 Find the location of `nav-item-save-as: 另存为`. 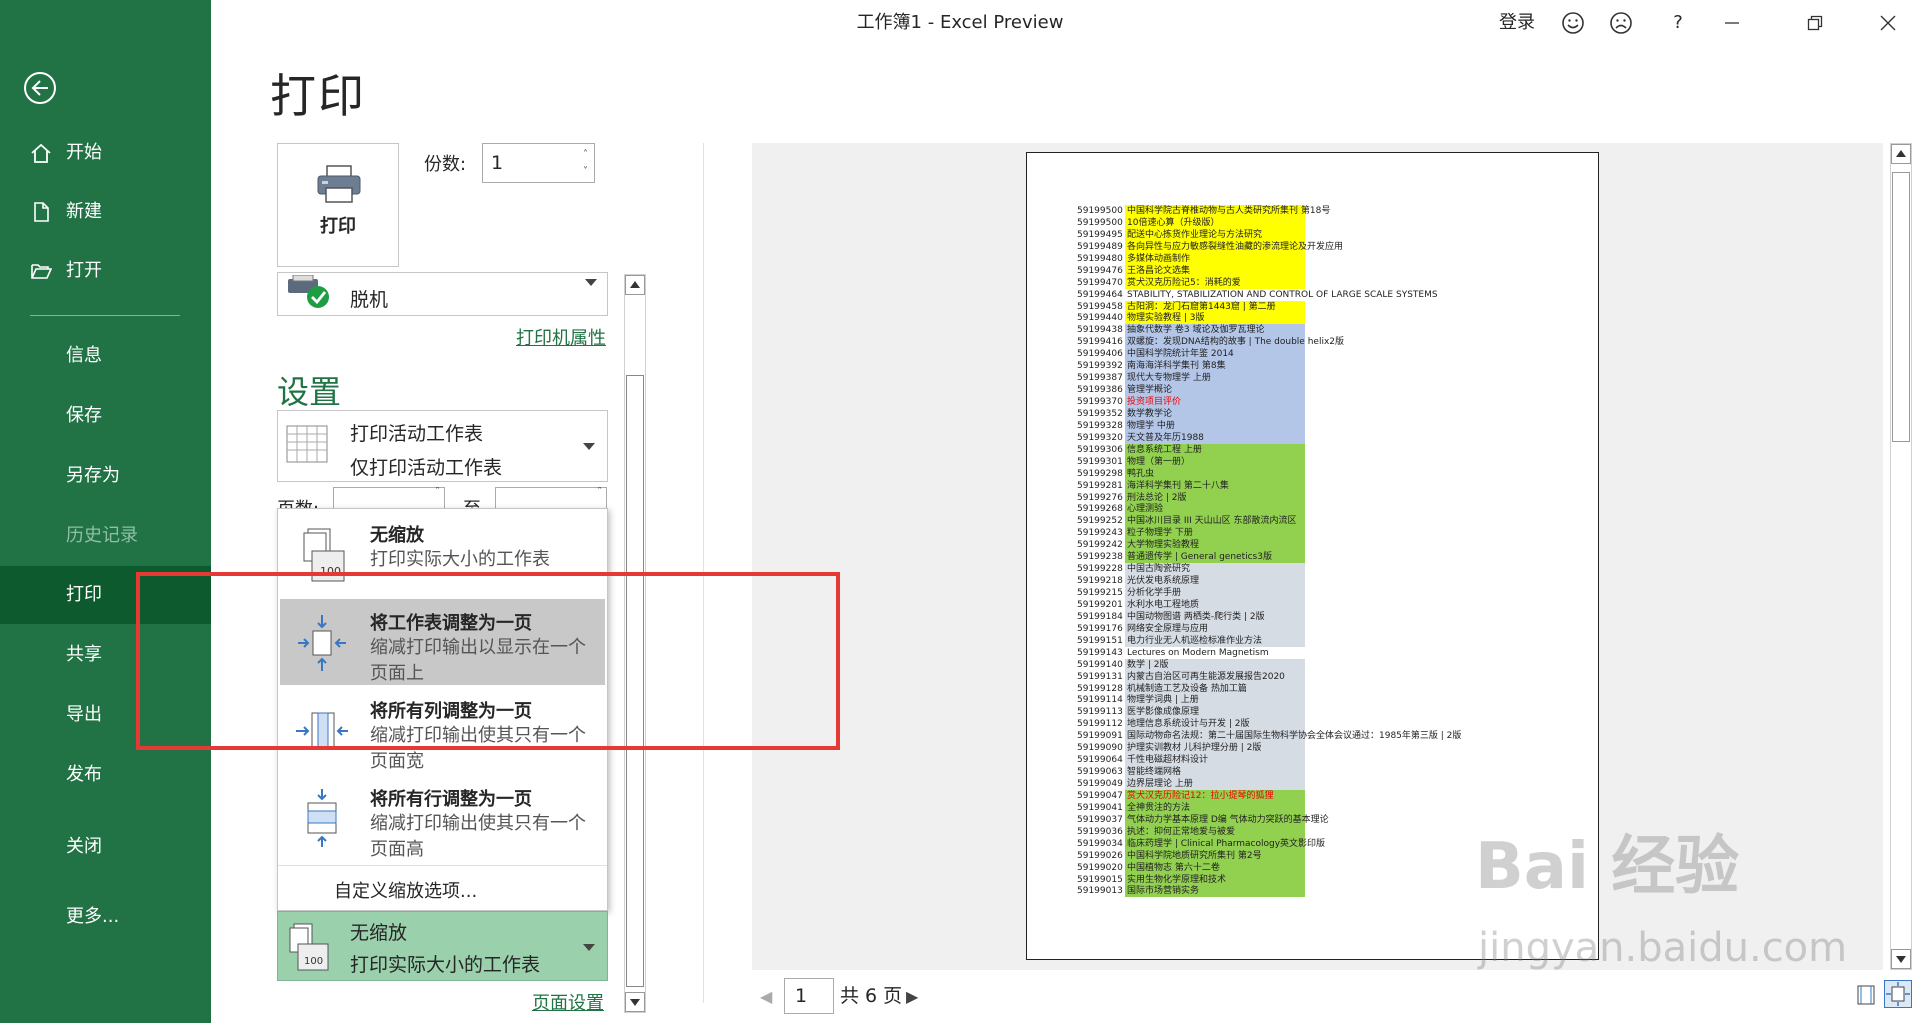

nav-item-save-as: 另存为 is located at coordinates (105, 476).